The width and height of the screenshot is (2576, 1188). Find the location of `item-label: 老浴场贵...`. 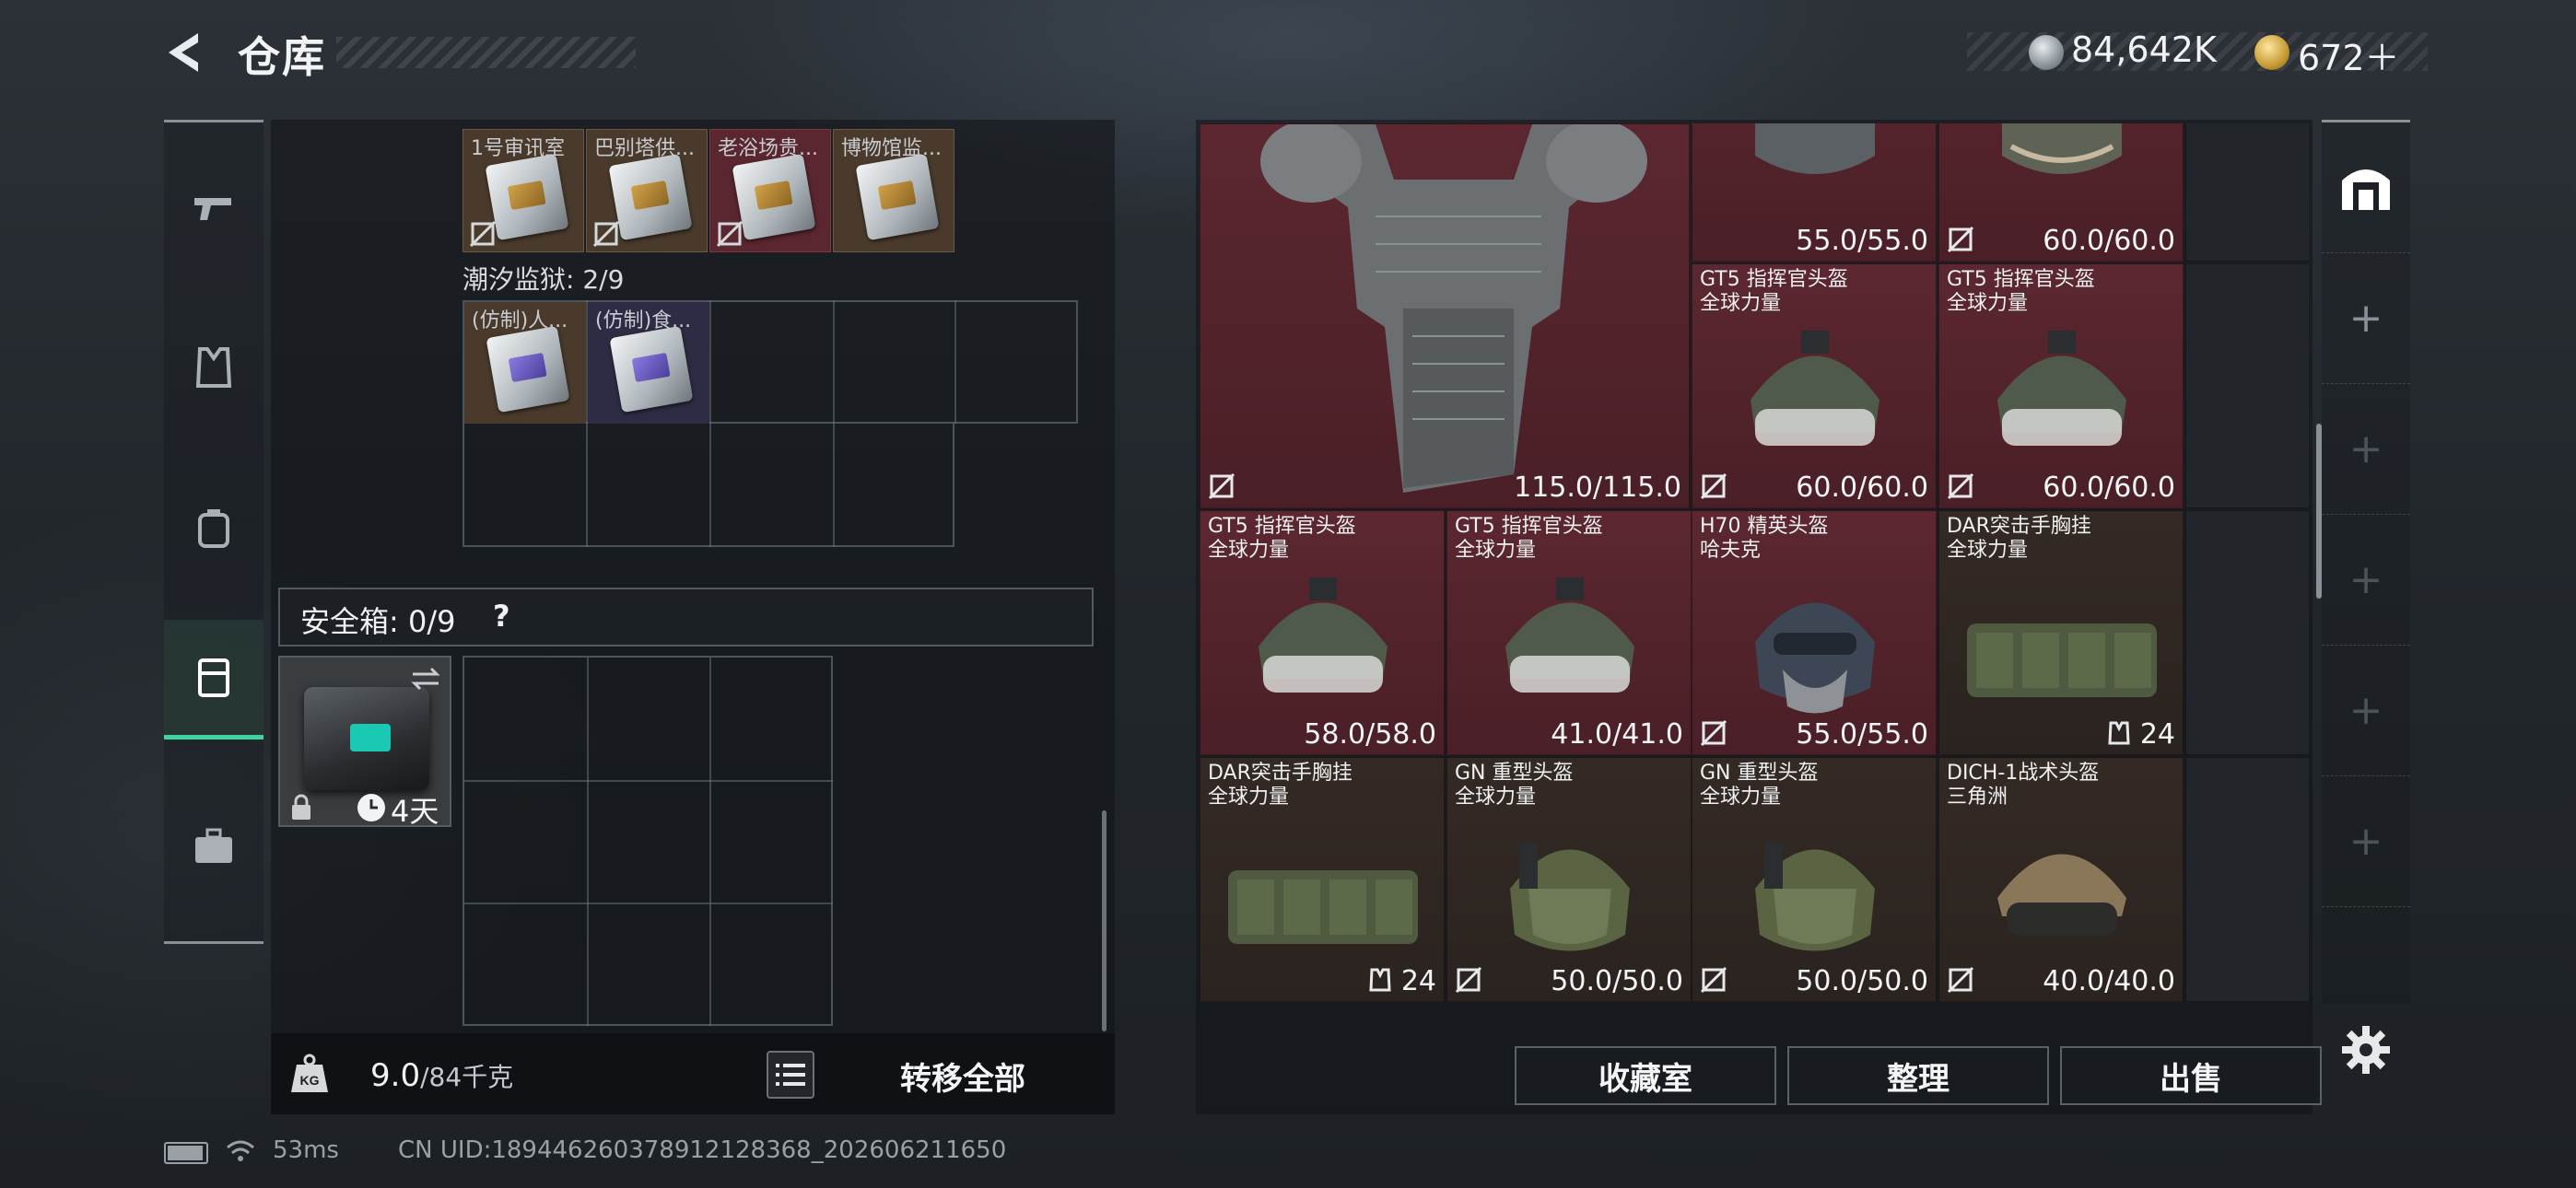

item-label: 老浴场贵... is located at coordinates (768, 148).